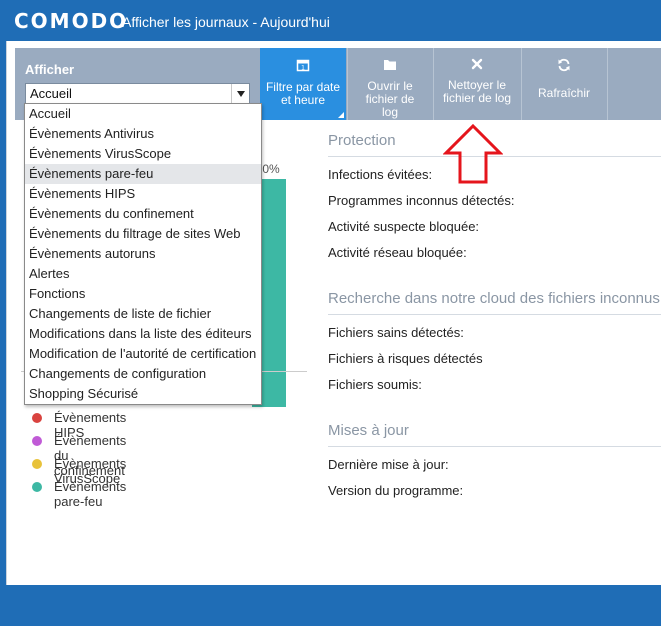  What do you see at coordinates (563, 93) in the screenshot?
I see `refresh-label: Rafraîchir` at bounding box center [563, 93].